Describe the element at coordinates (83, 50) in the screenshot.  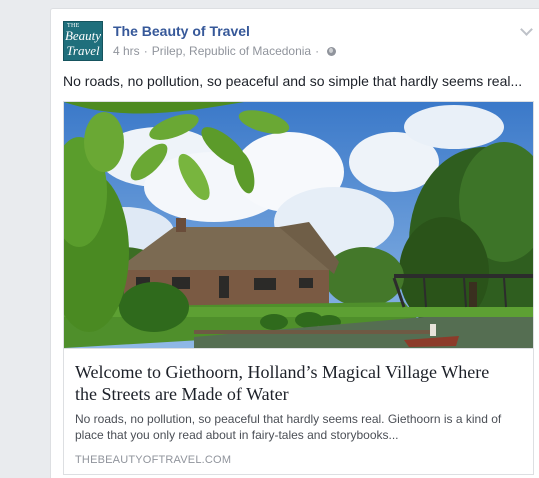
I see `avatar-line2: Travel` at that location.